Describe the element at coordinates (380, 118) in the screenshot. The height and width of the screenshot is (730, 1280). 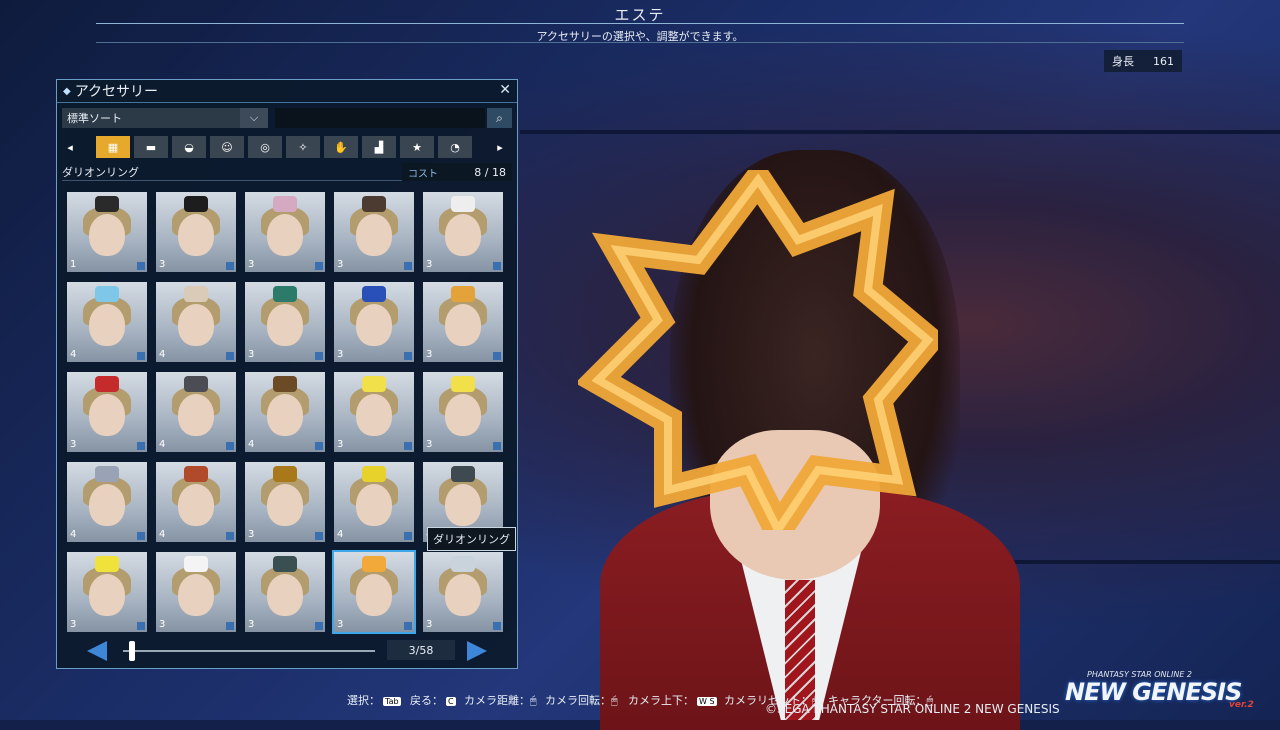
I see `search-input` at that location.